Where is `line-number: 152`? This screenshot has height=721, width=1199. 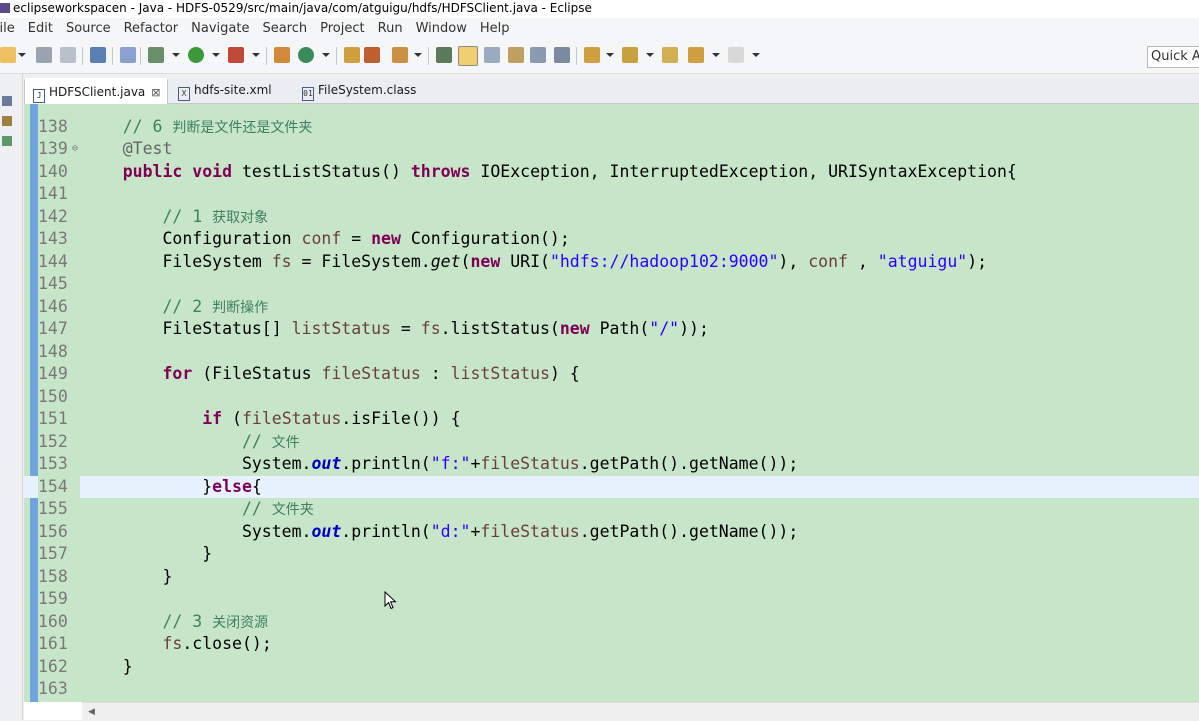 line-number: 152 is located at coordinates (53, 441).